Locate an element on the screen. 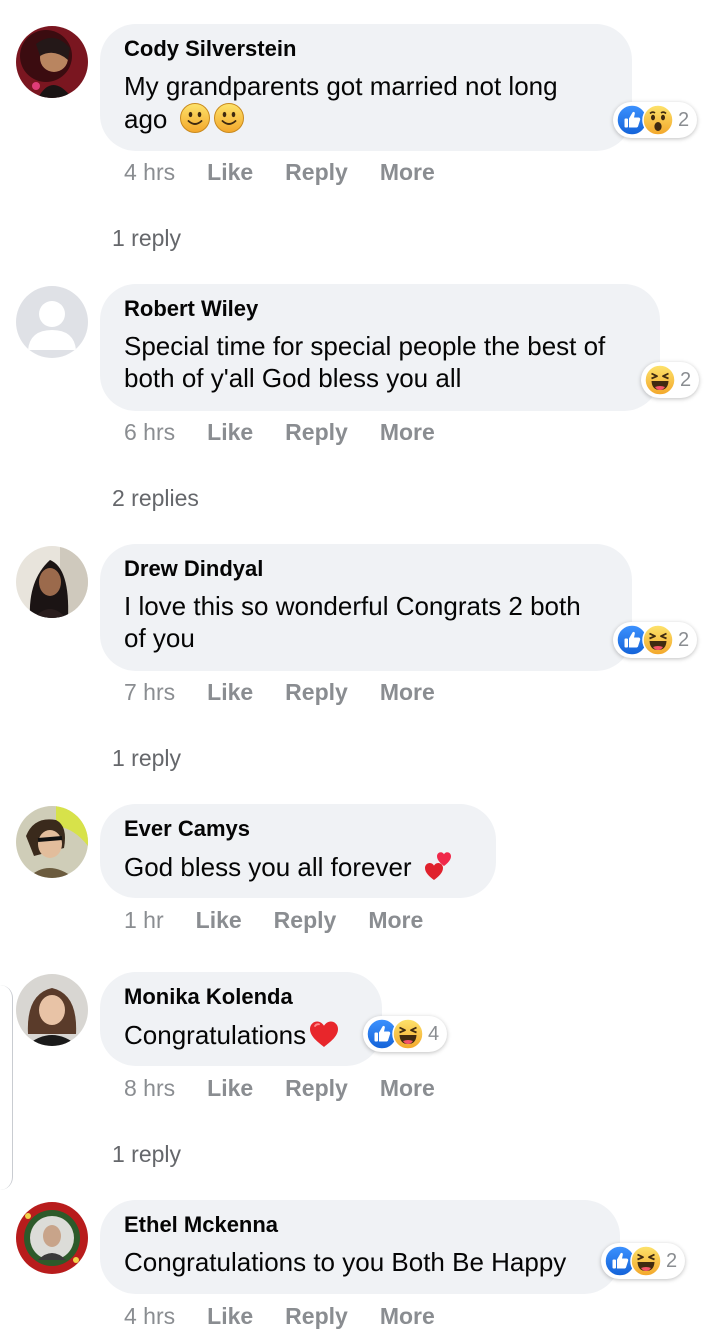  comment-actions: 1 hr Like Reply More is located at coordinates (273, 920).